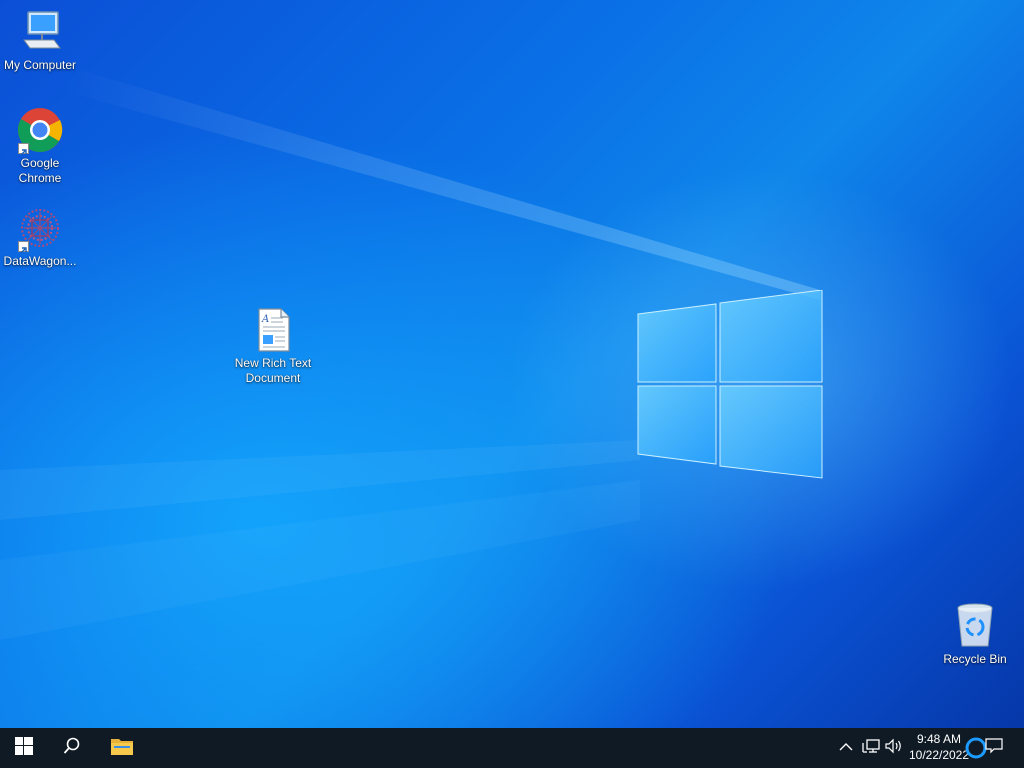 The width and height of the screenshot is (1024, 768). Describe the element at coordinates (40, 131) in the screenshot. I see `chrome-icon` at that location.